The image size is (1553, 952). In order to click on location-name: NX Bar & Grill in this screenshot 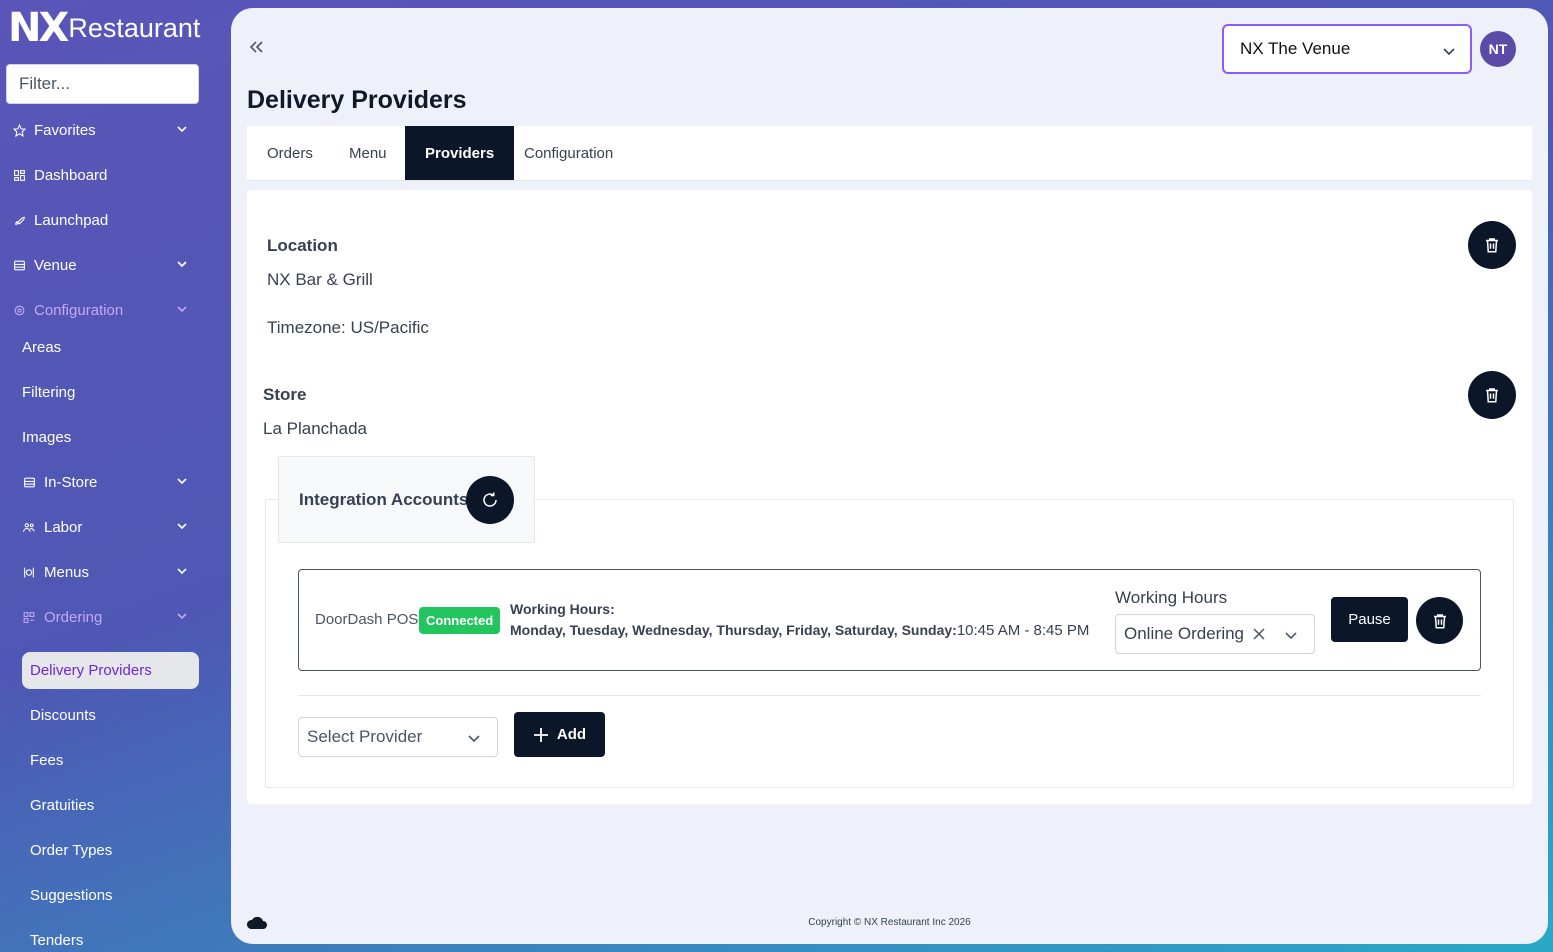, I will do `click(320, 279)`.